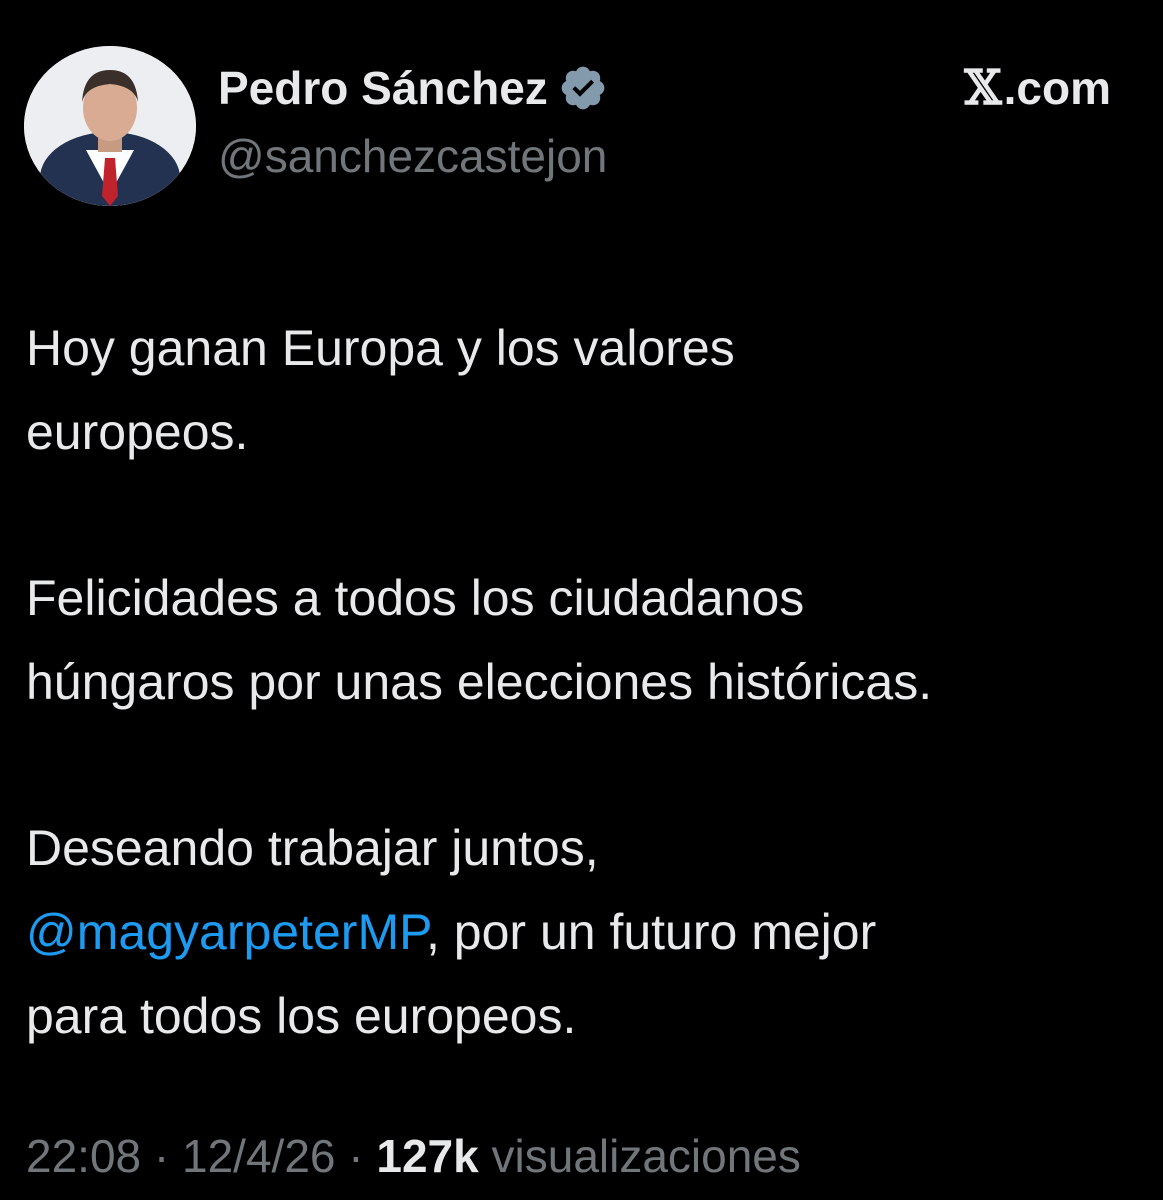 This screenshot has width=1163, height=1200. I want to click on views-label: visualizaciones, so click(639, 1156).